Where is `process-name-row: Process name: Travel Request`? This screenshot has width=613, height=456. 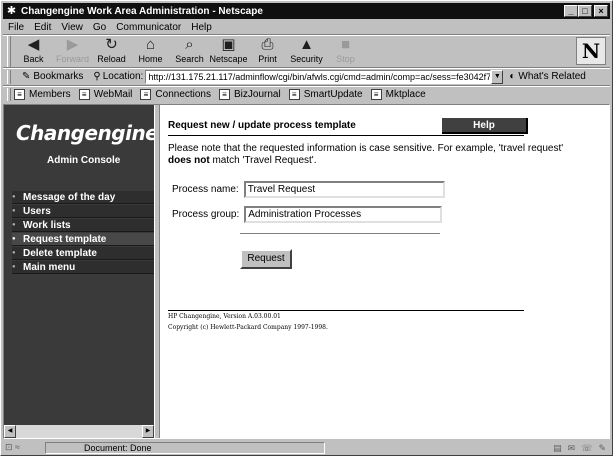 process-name-row: Process name: Travel Request is located at coordinates (308, 189).